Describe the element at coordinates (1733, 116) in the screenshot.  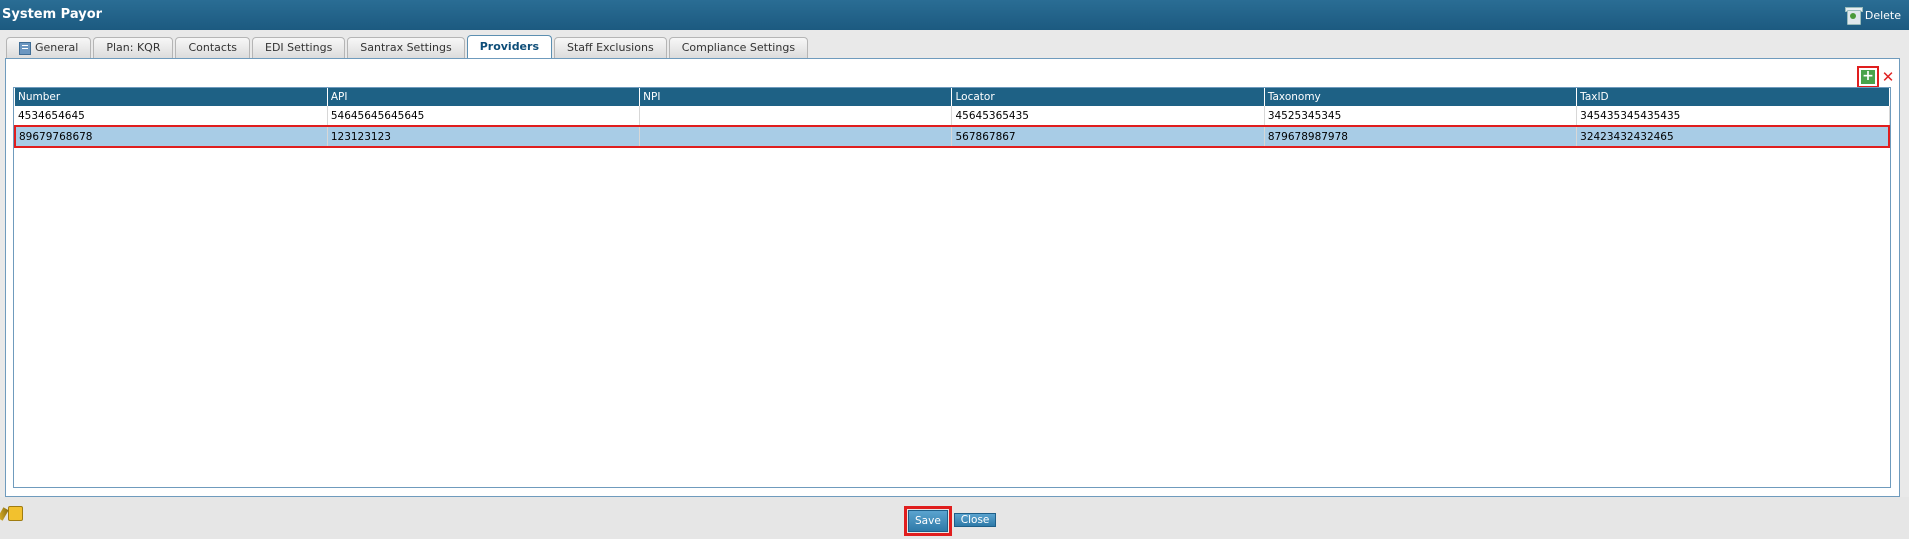
I see `cell-taxid: 345435345435435` at that location.